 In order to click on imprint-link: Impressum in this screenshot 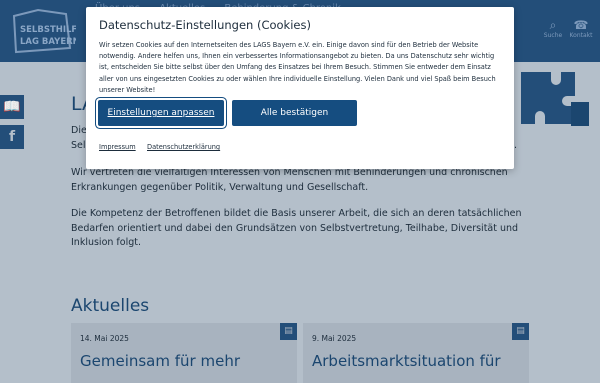, I will do `click(117, 147)`.